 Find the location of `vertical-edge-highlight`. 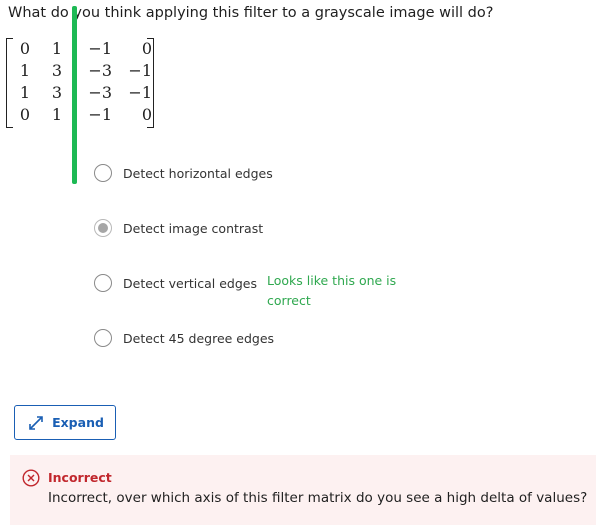

vertical-edge-highlight is located at coordinates (74, 95).